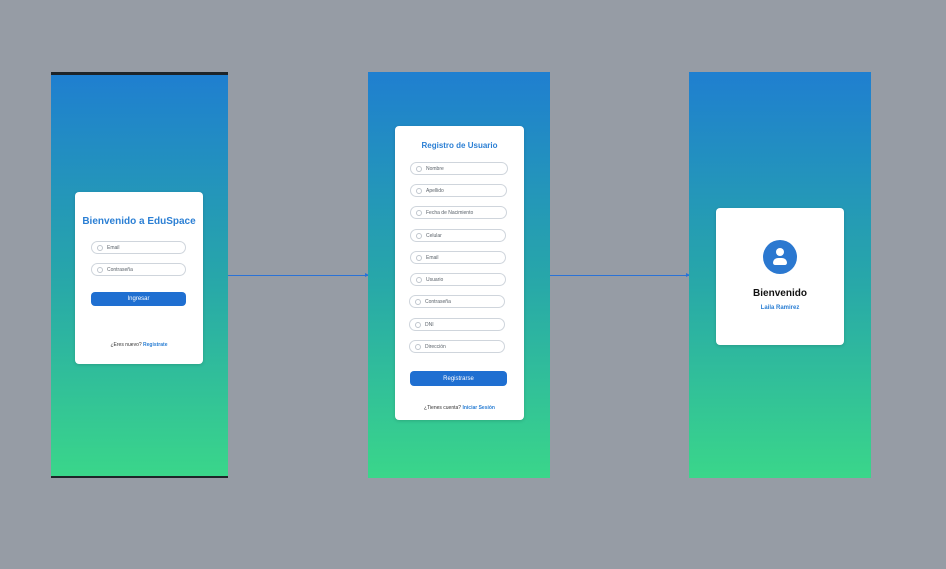  I want to click on login-footer: ¿Eres nuevo? Registrate, so click(139, 345).